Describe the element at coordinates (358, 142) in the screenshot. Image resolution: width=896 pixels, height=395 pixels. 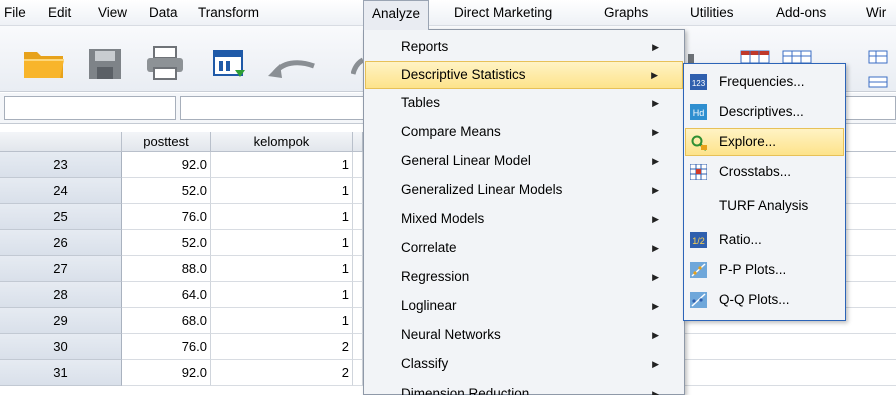
I see `column-header-blank` at that location.